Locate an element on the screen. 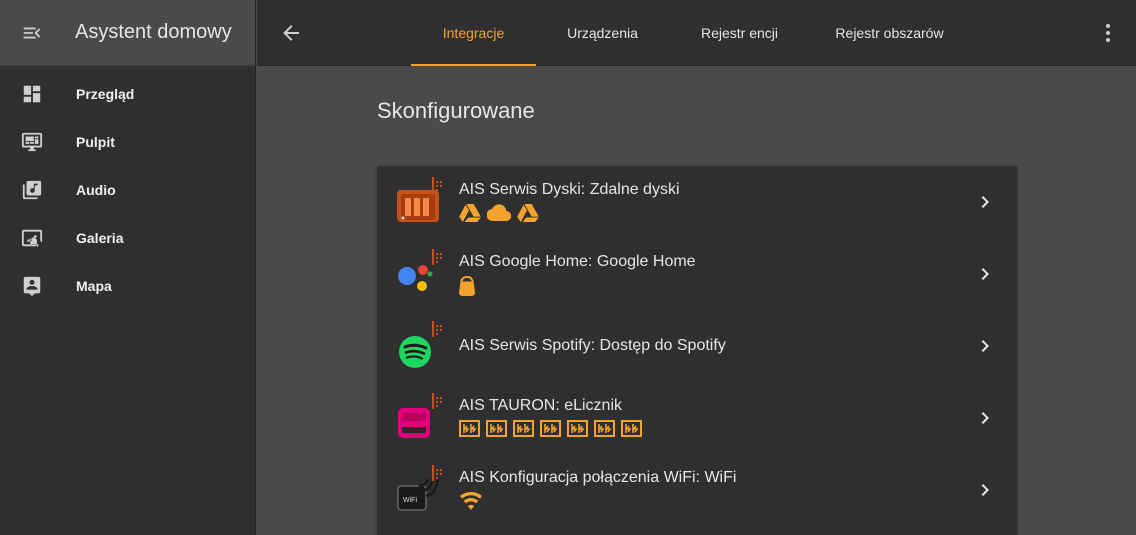  integration-title: AIS Serwis Dyski: Zdalne dyski is located at coordinates (569, 189).